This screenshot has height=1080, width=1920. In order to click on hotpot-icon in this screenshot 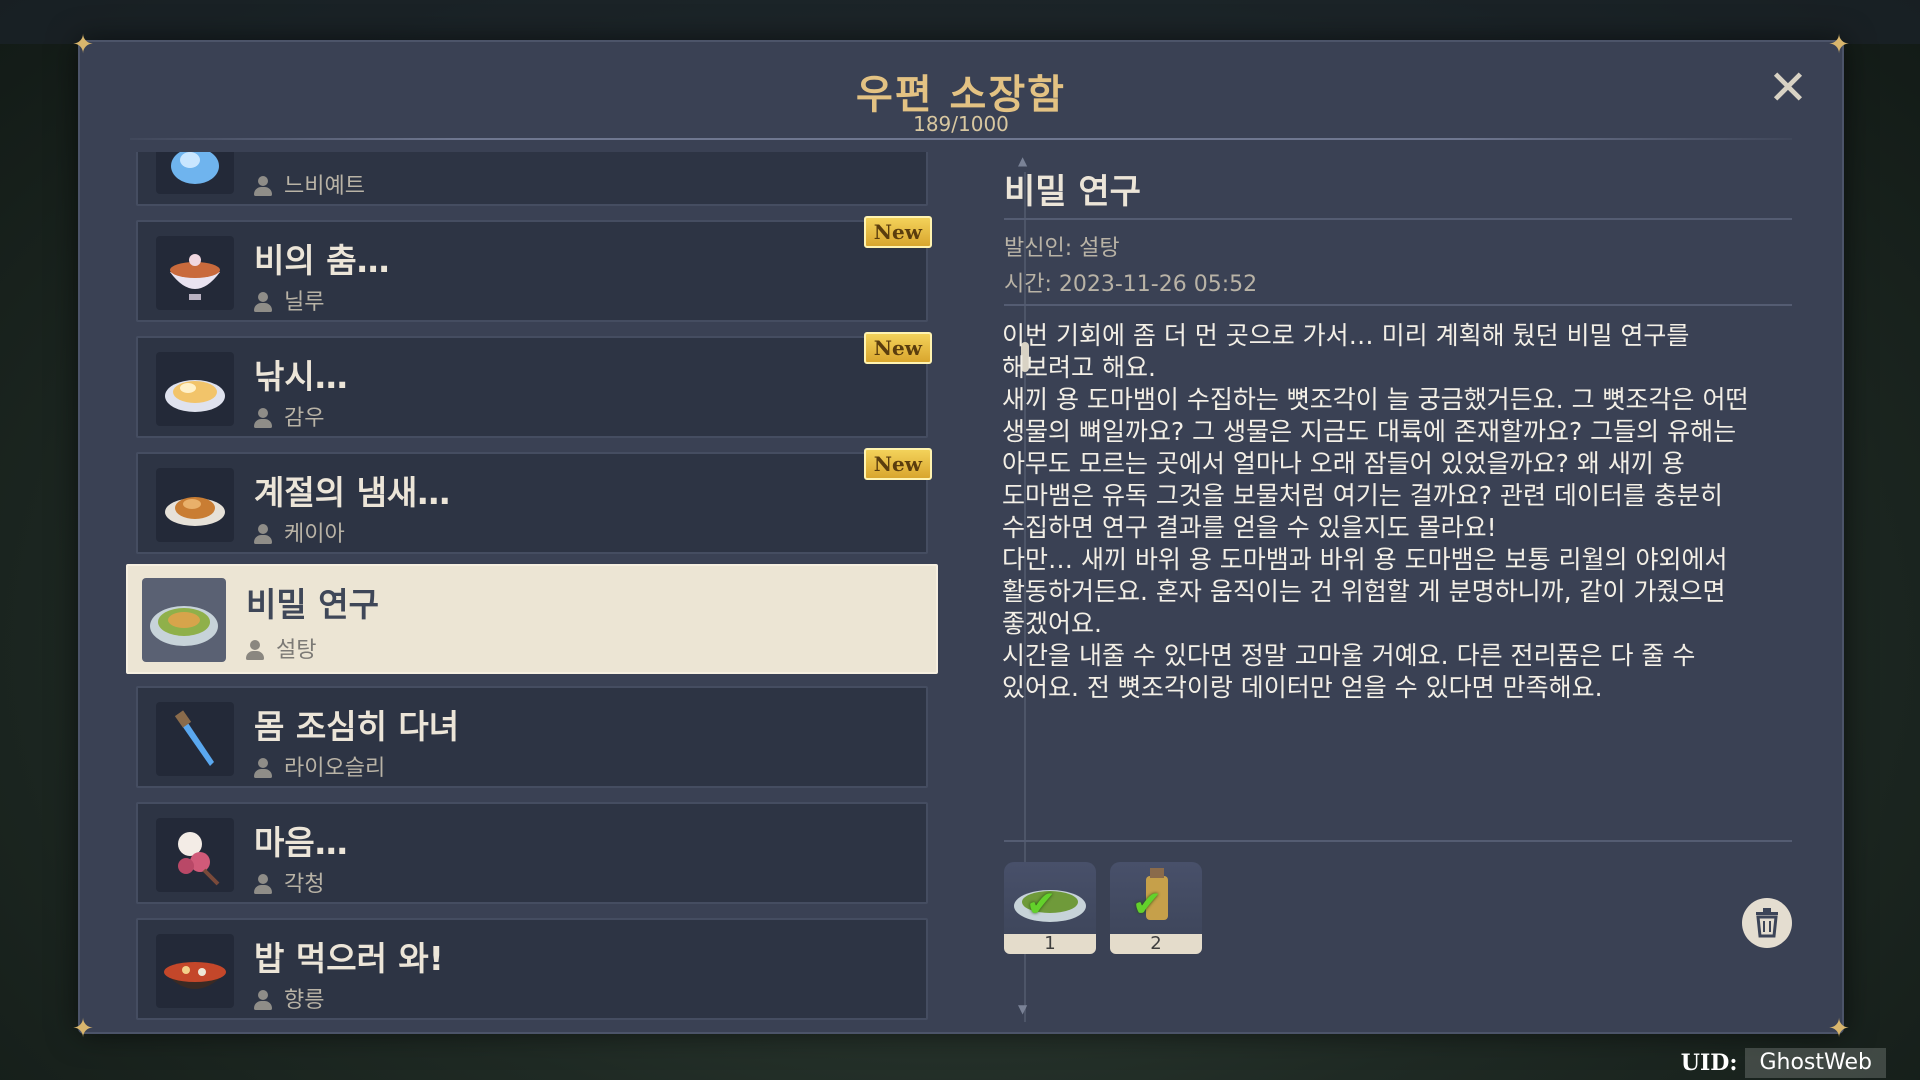, I will do `click(195, 971)`.